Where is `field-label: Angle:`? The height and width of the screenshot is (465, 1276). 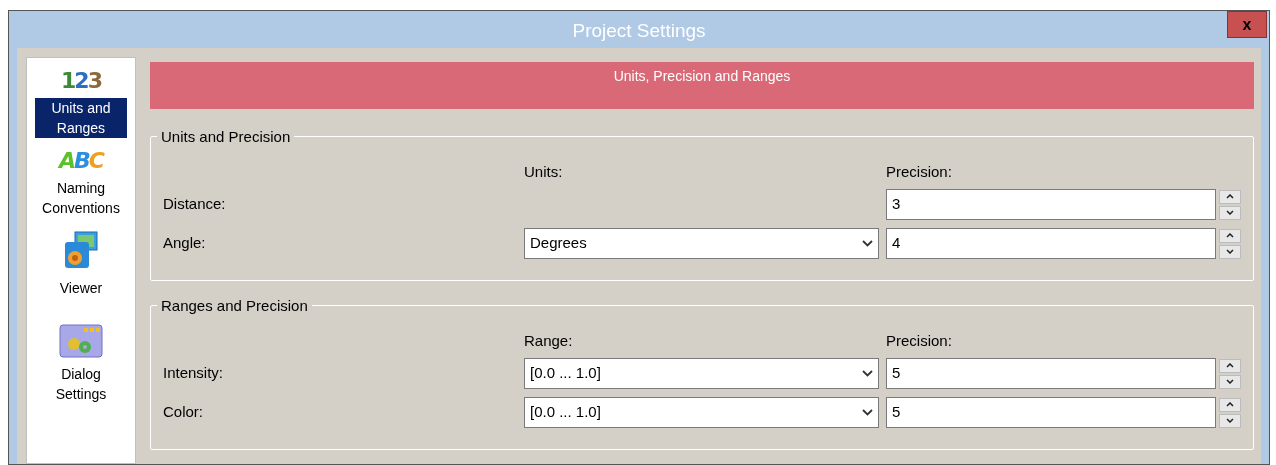
field-label: Angle: is located at coordinates (185, 243).